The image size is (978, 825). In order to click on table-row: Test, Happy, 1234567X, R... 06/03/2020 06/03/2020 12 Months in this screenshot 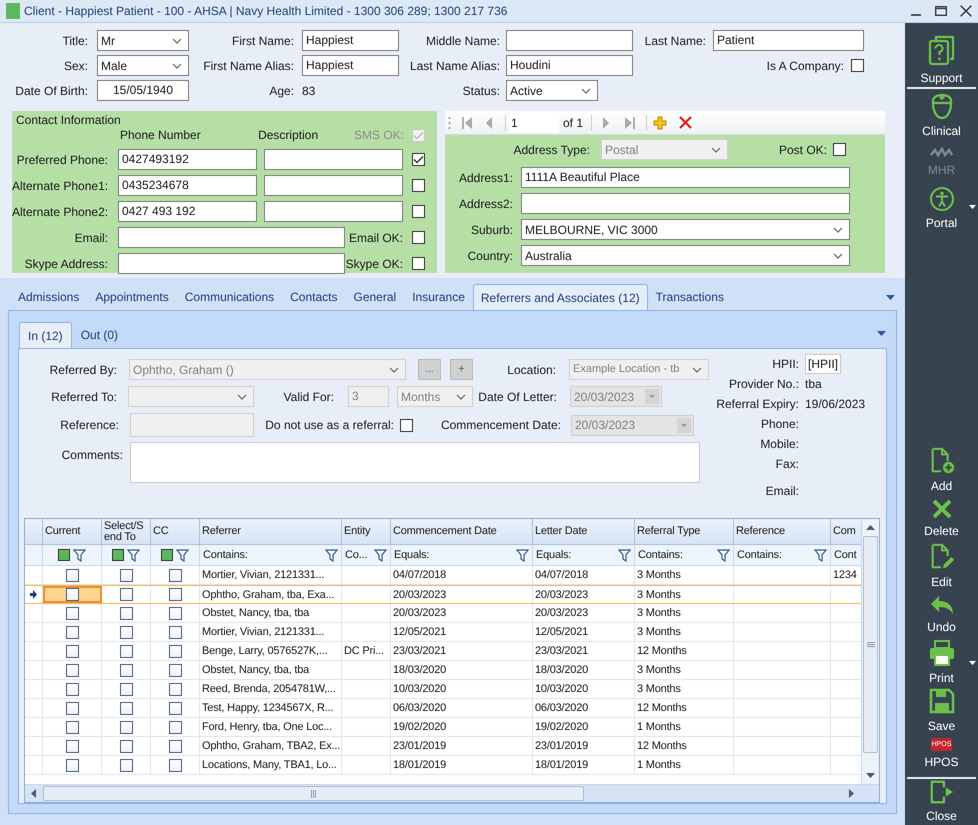, I will do `click(443, 708)`.